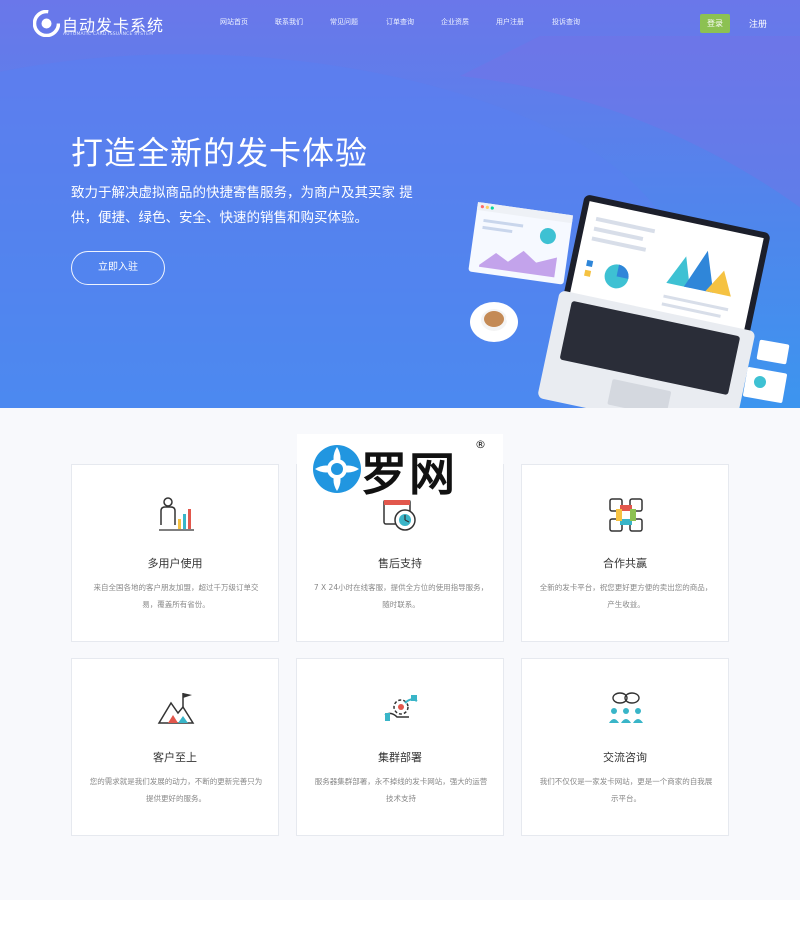 The height and width of the screenshot is (936, 800). I want to click on nav-faq: 常见问题, so click(344, 22).